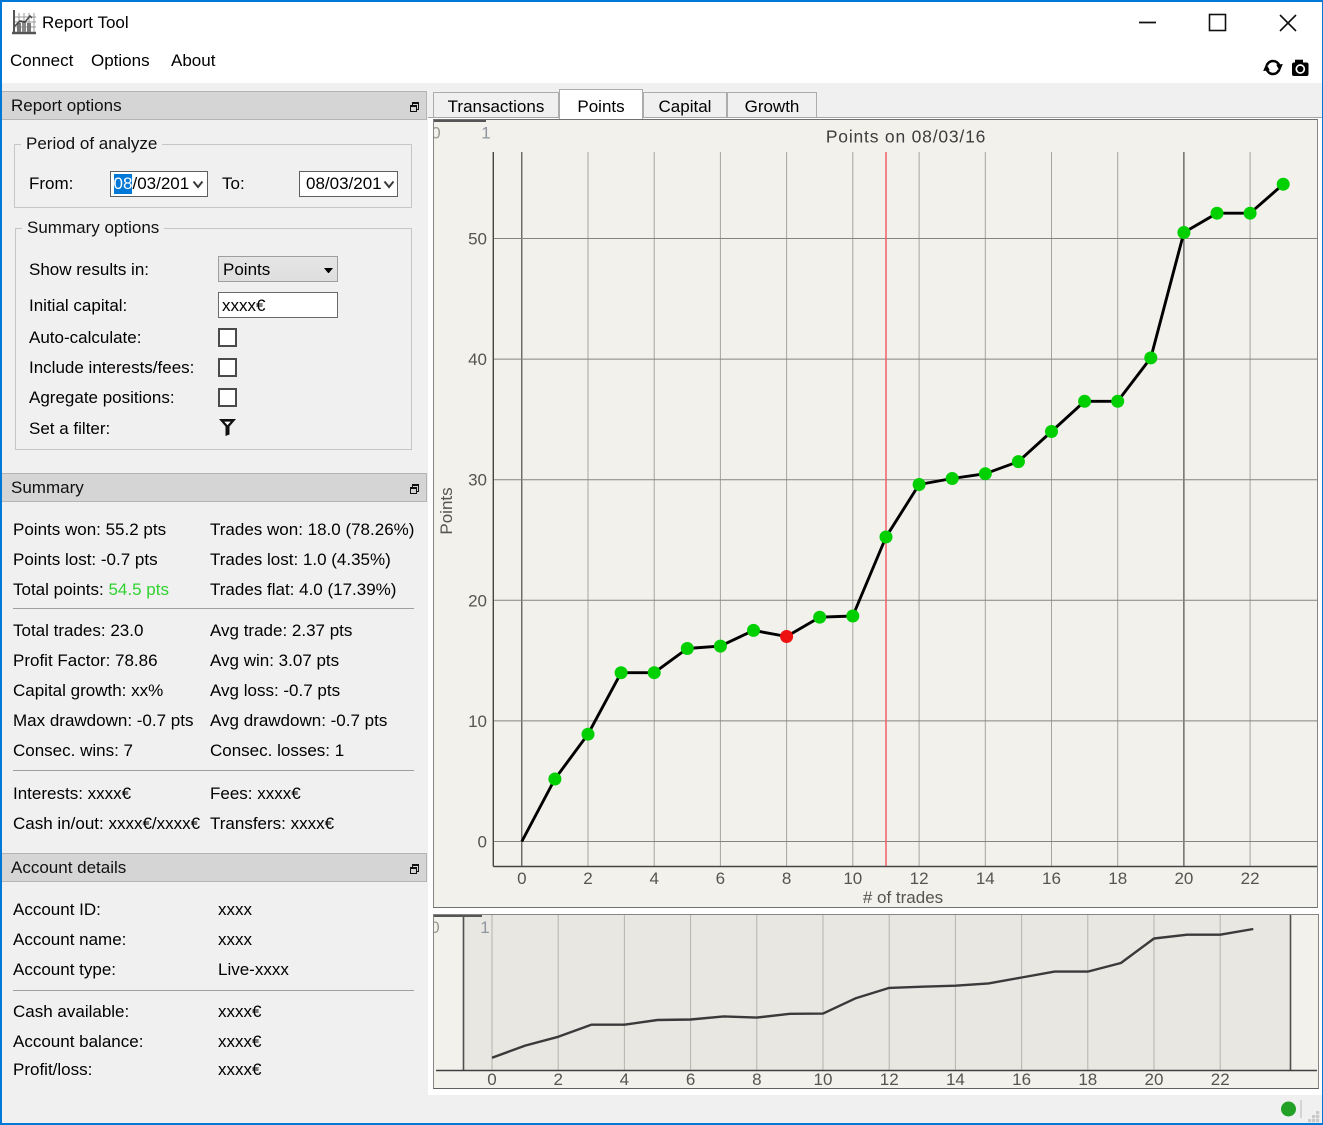 The height and width of the screenshot is (1125, 1323). Describe the element at coordinates (477, 480) in the screenshot. I see `svg-text: 30` at that location.